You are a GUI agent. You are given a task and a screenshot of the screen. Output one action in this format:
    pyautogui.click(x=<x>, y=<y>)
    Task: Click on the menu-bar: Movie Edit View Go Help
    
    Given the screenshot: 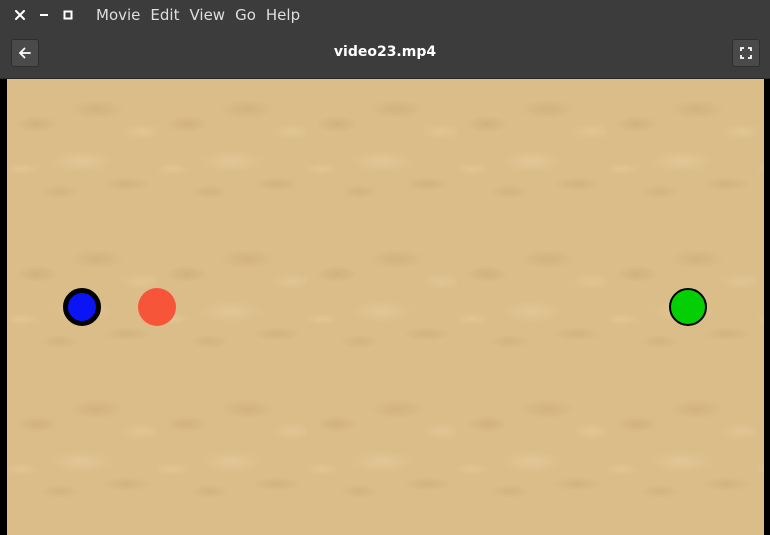 What is the action you would take?
    pyautogui.click(x=385, y=15)
    